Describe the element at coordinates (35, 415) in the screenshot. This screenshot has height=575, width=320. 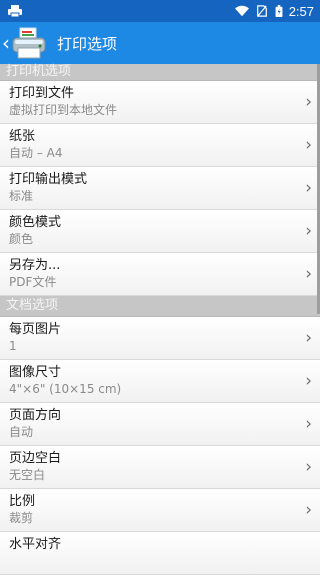
I see `option-title: 页面方向` at that location.